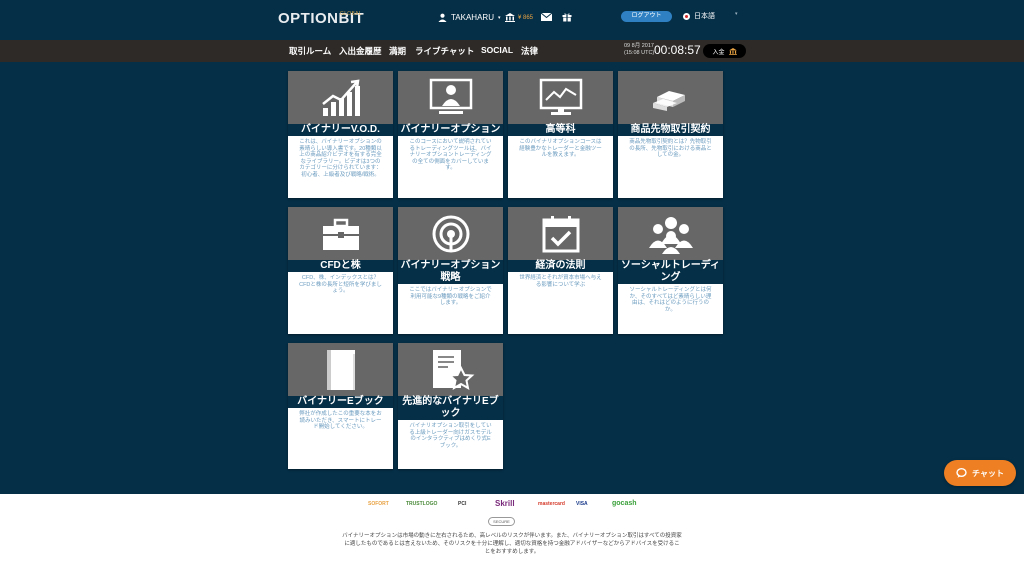  I want to click on card-desc: 弊社が作成したこの重要な本をお読みいただき、スマートにトレード開始してください。, so click(340, 420).